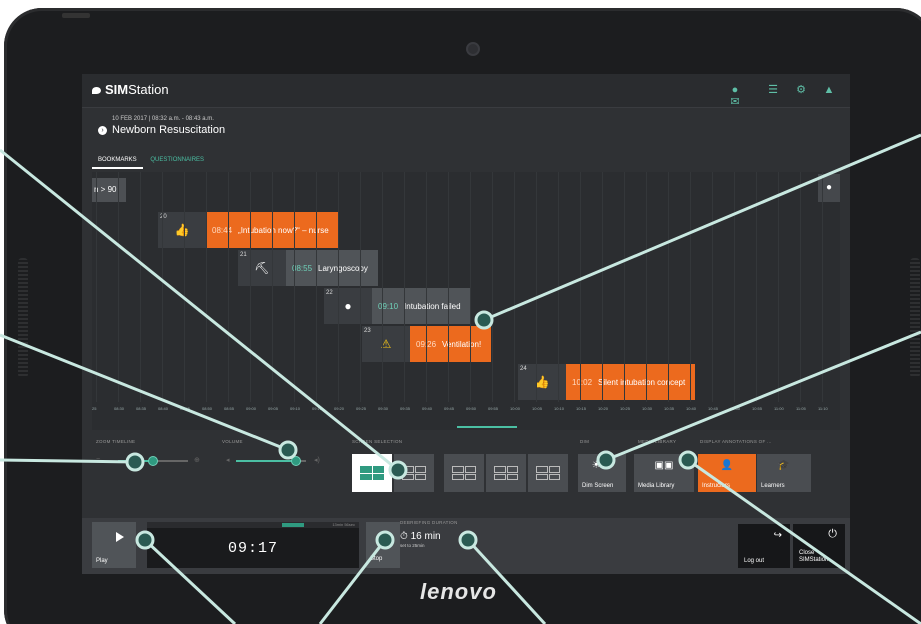 The width and height of the screenshot is (921, 624). I want to click on layout-1plus2-button, so click(414, 473).